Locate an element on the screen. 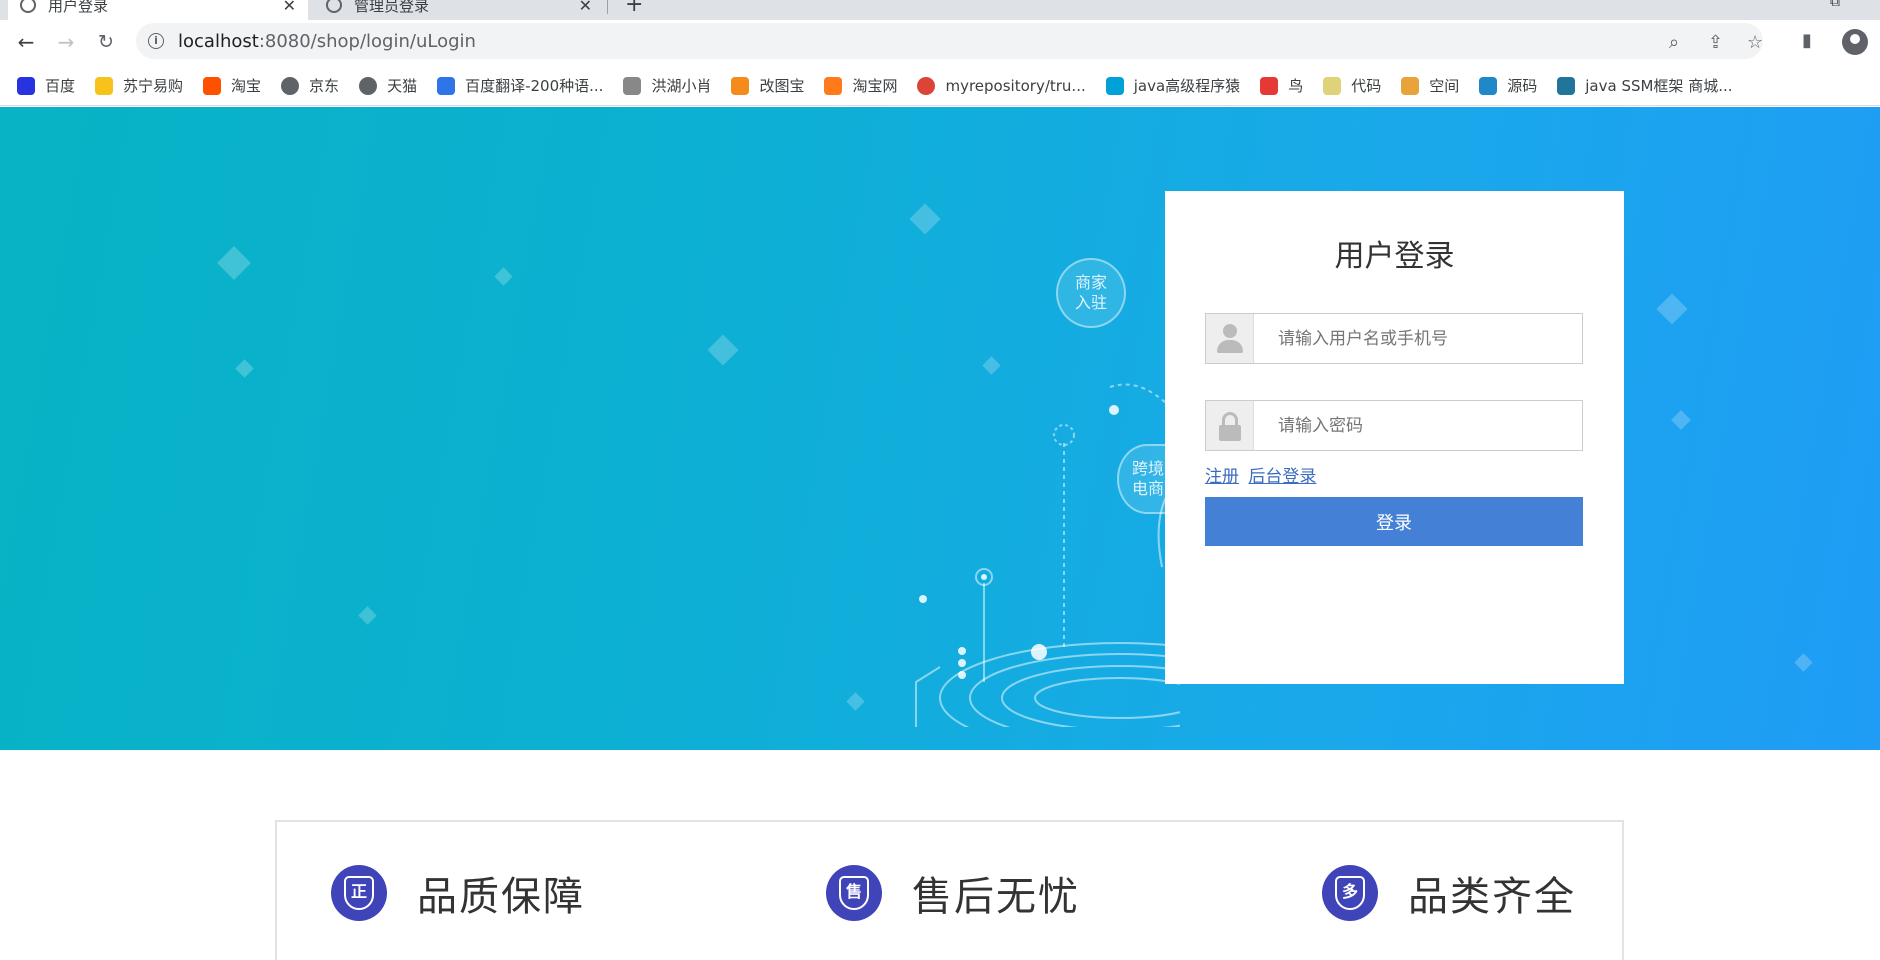  qzone-icon is located at coordinates (1410, 85).